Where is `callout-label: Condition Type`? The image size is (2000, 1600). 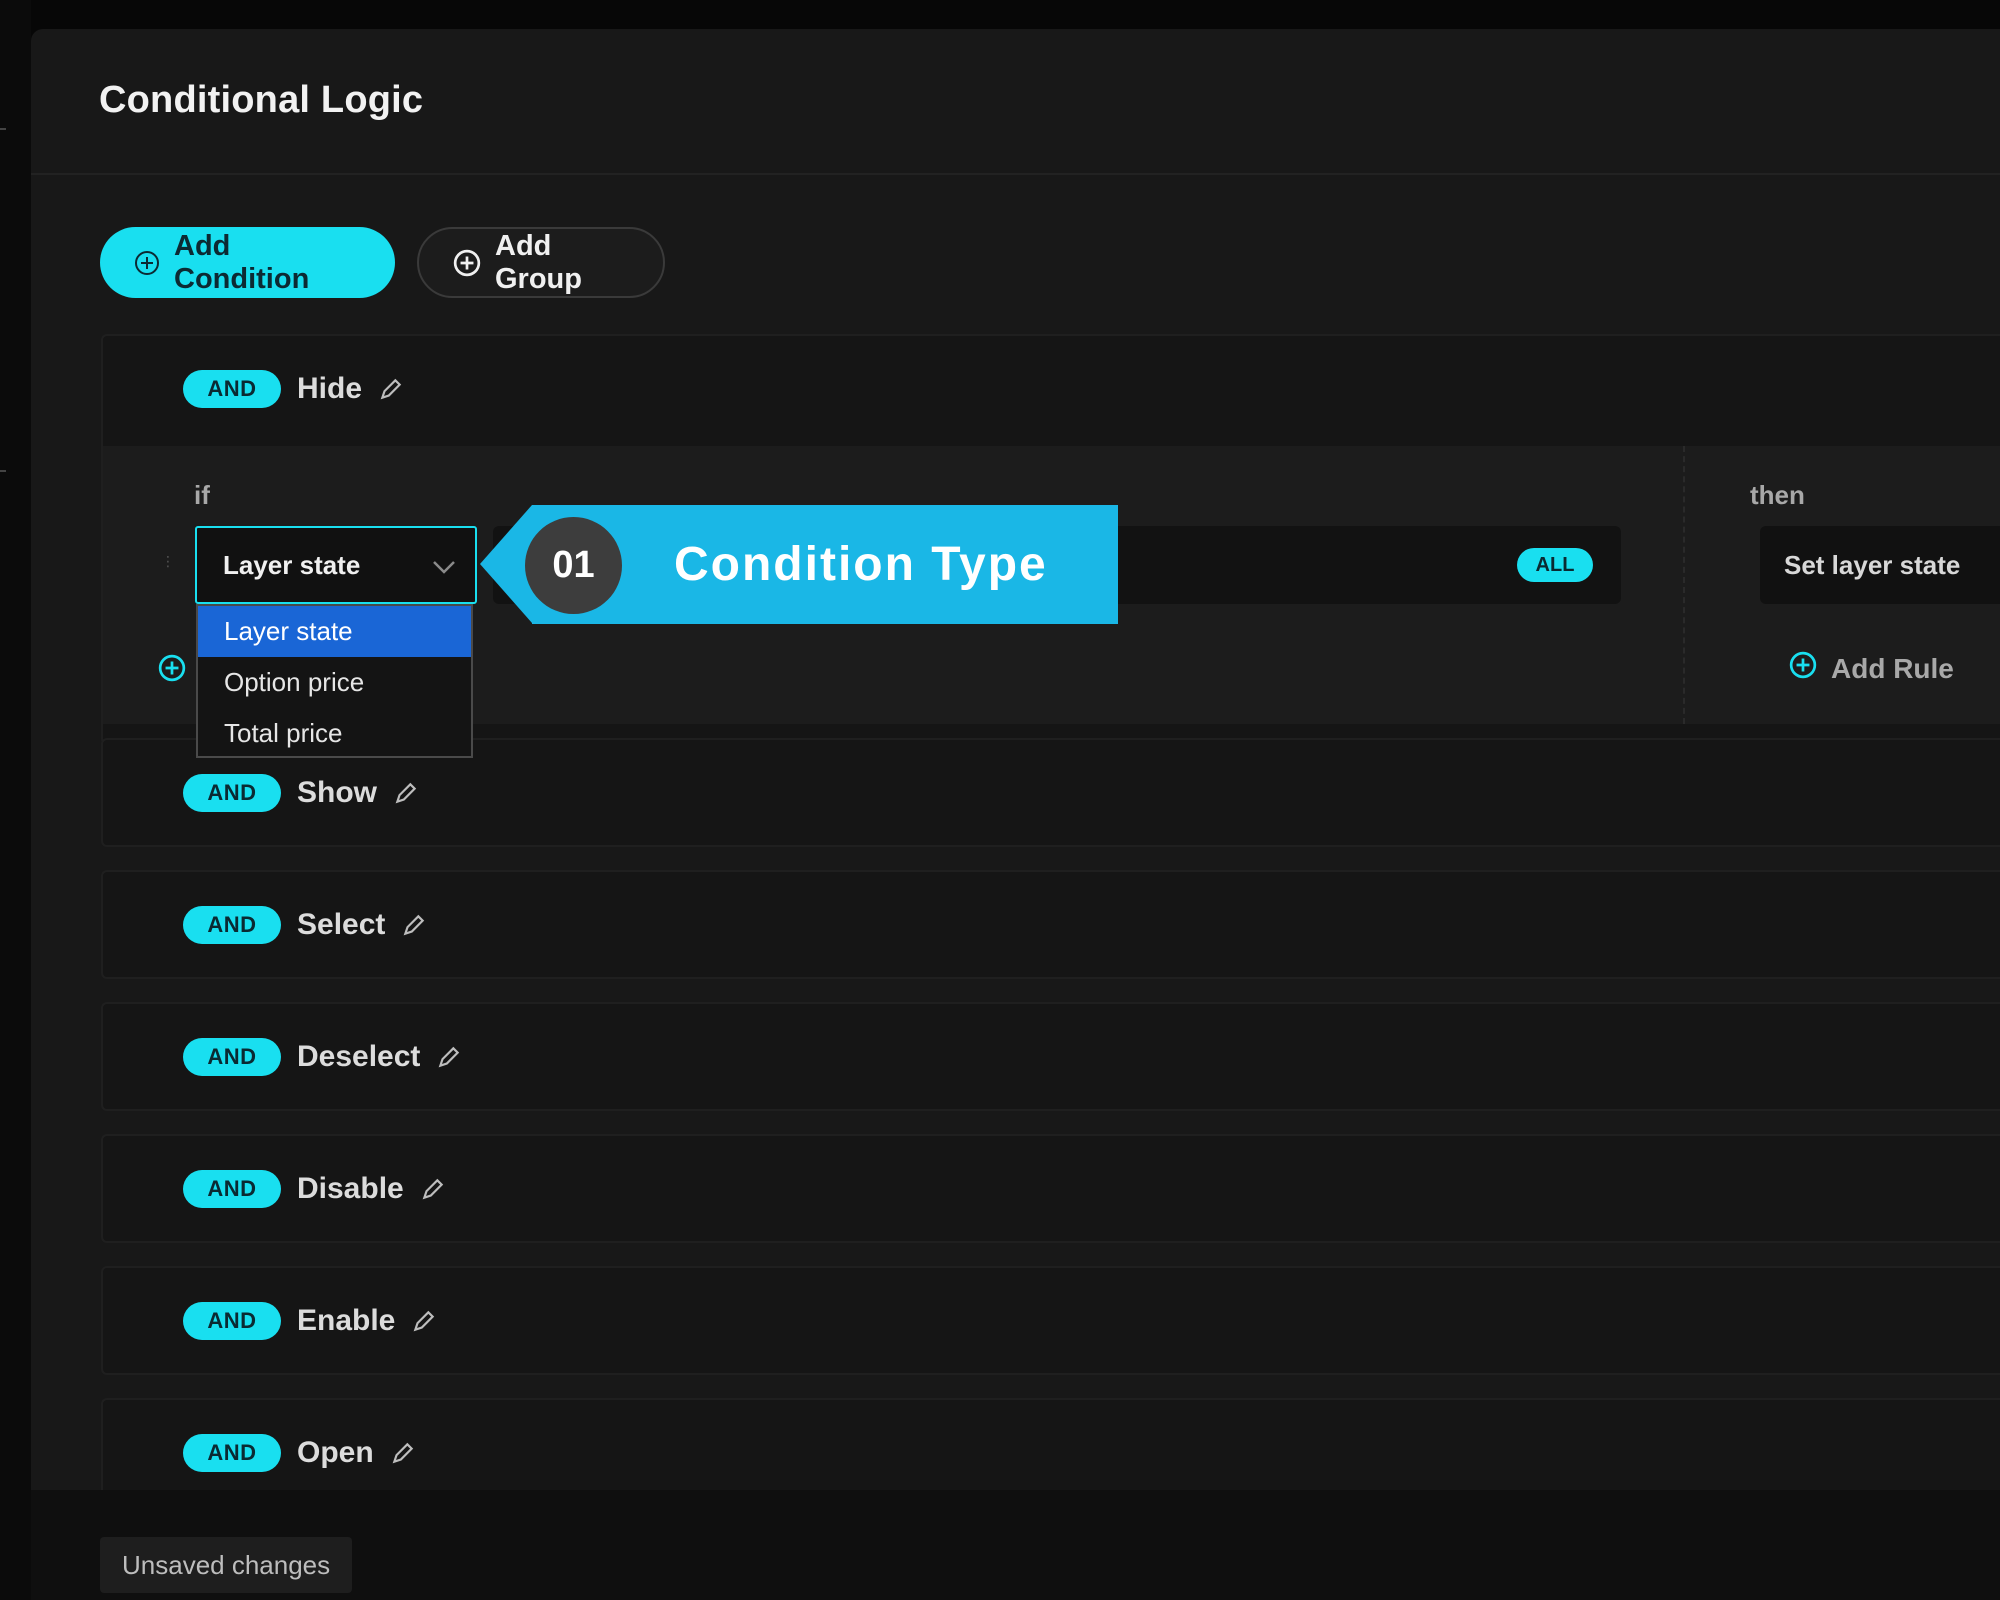 callout-label: Condition Type is located at coordinates (861, 564).